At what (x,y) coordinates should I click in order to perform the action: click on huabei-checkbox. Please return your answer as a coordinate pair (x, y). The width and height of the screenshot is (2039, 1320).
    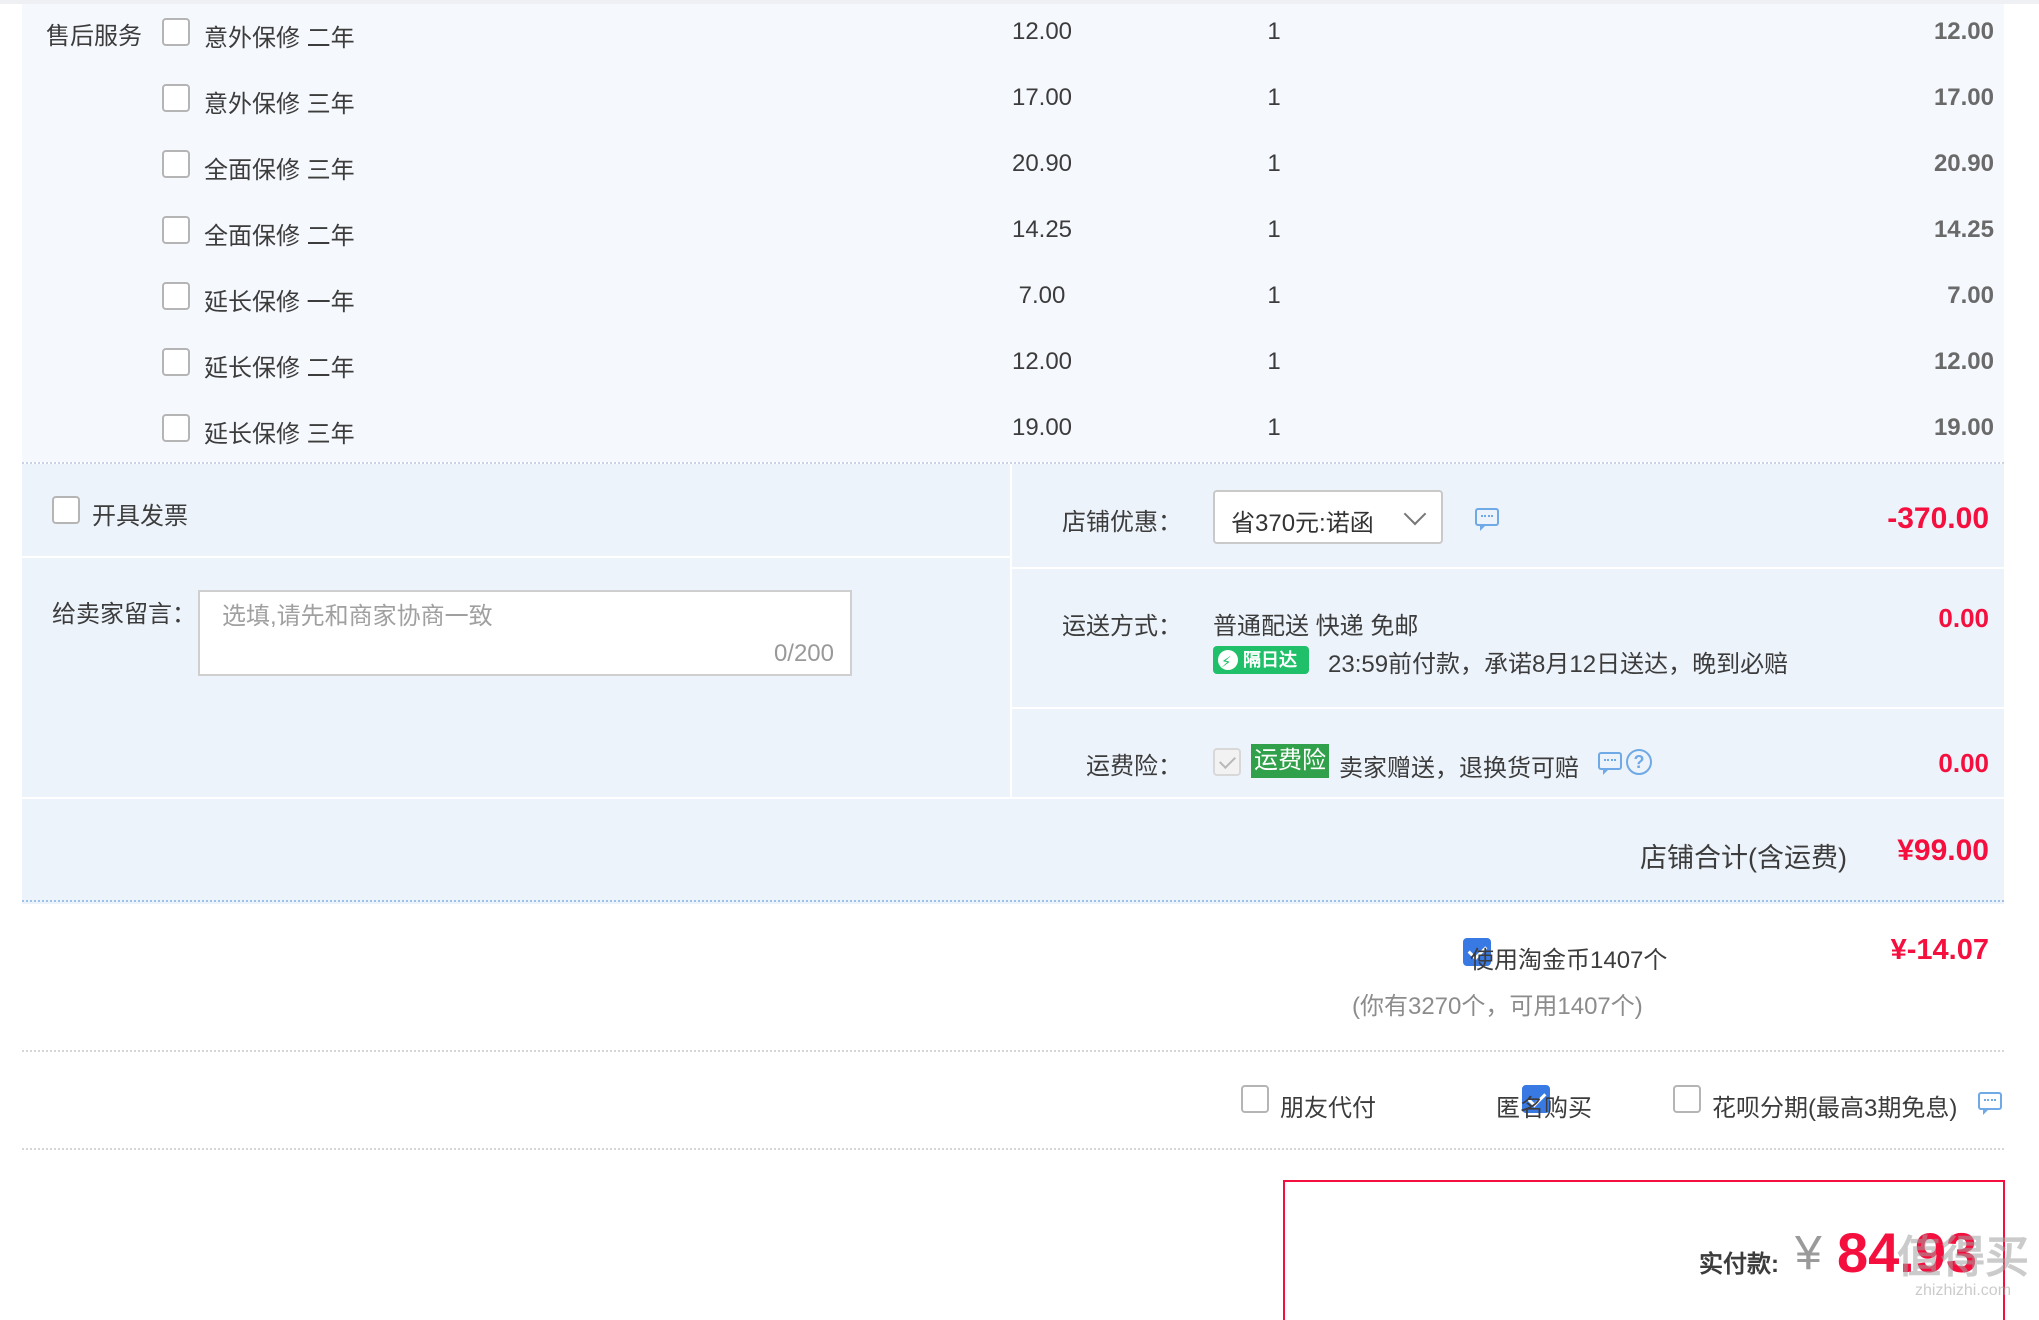
    Looking at the image, I should click on (1687, 1099).